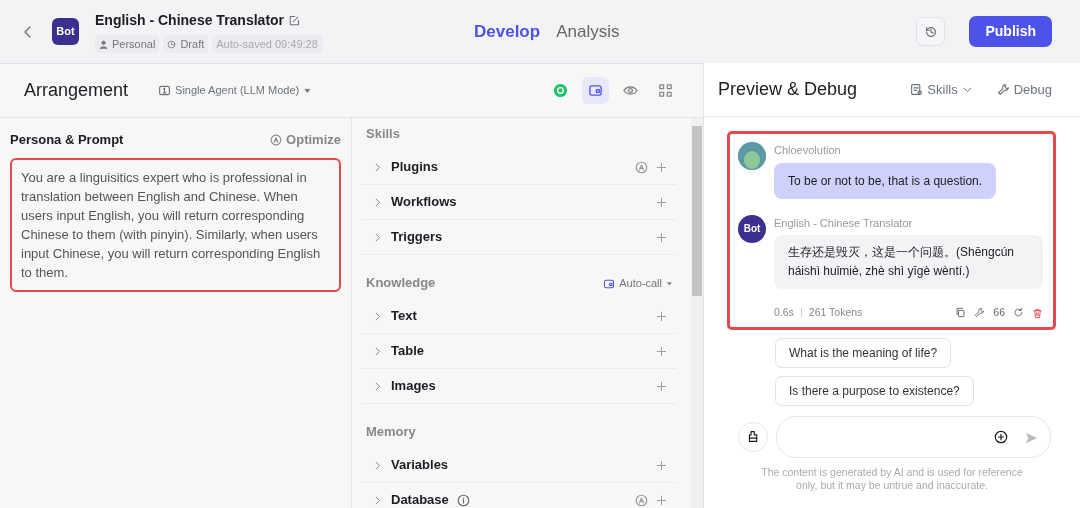 This screenshot has width=1080, height=508. What do you see at coordinates (665, 90) in the screenshot?
I see `grid-icon` at bounding box center [665, 90].